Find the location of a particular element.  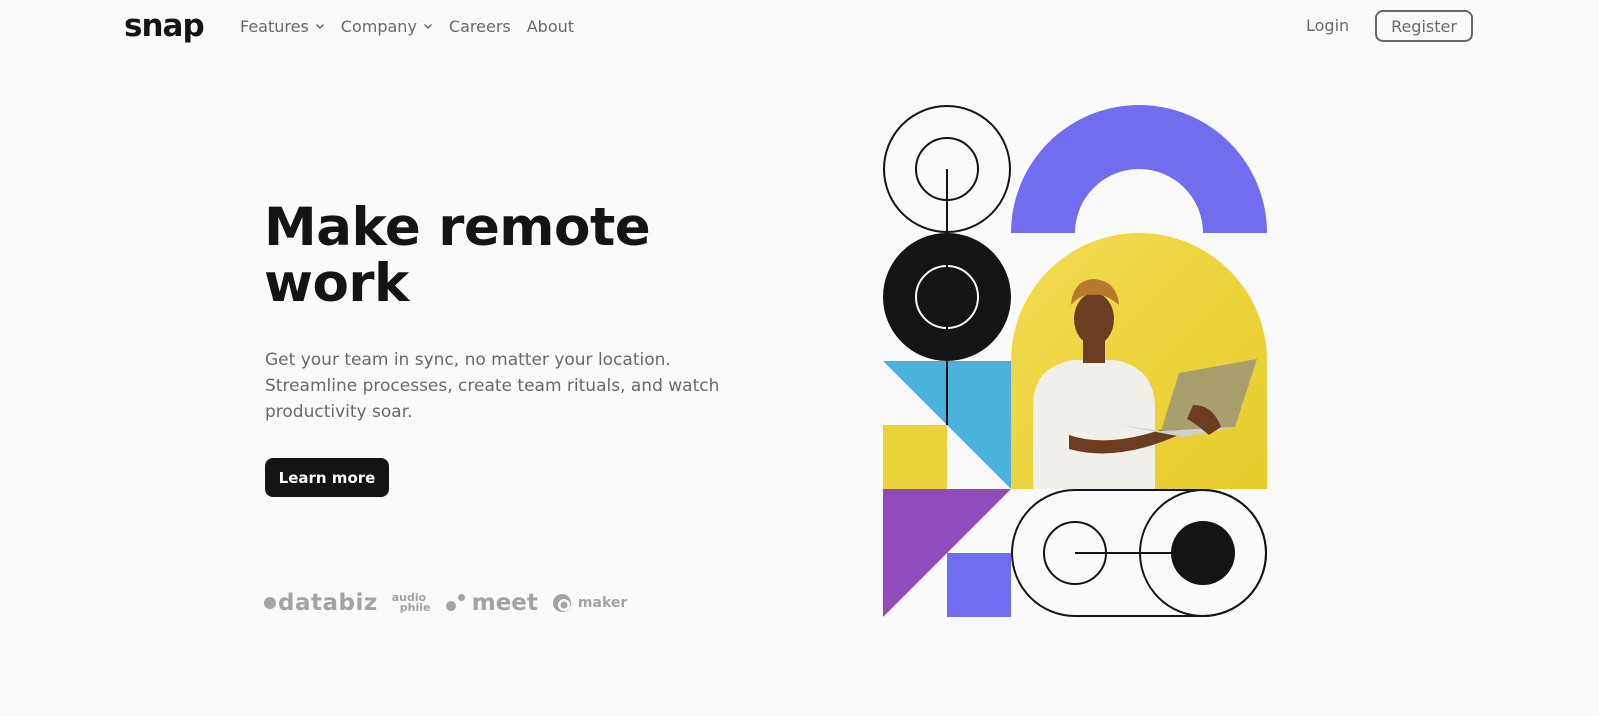

nav-item-careers: Careers is located at coordinates (480, 26).